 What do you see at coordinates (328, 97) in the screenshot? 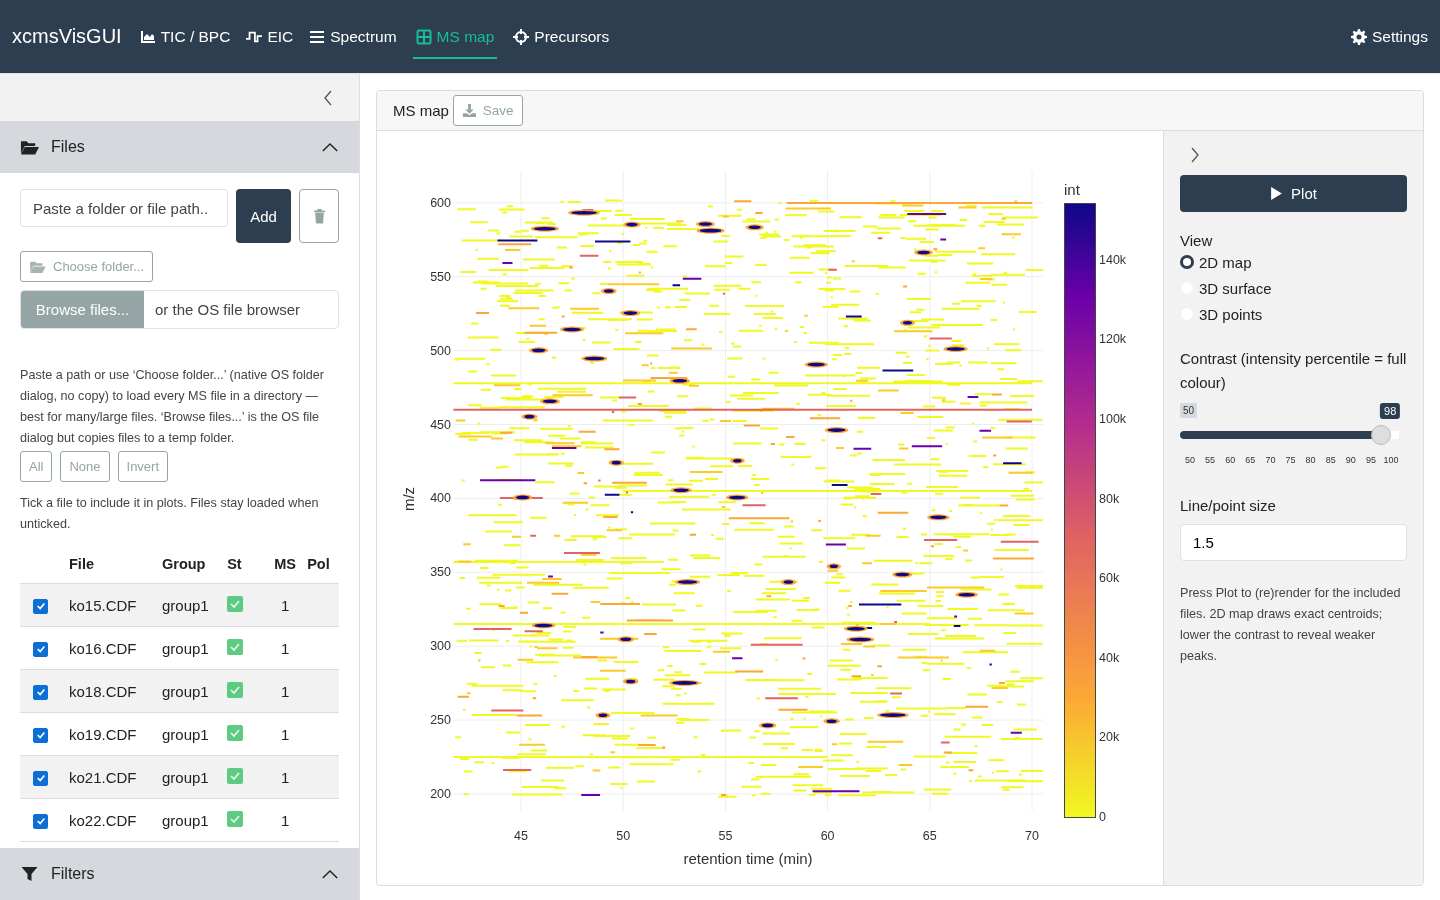
I see `collapse-icon` at bounding box center [328, 97].